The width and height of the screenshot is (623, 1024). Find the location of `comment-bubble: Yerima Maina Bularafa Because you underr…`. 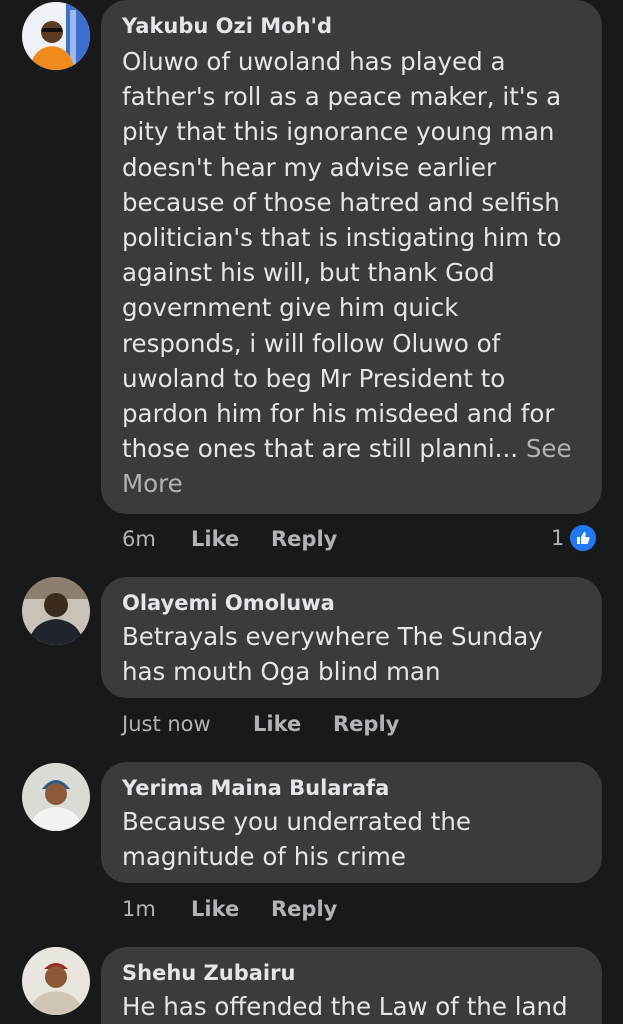

comment-bubble: Yerima Maina Bularafa Because you underr… is located at coordinates (351, 822).